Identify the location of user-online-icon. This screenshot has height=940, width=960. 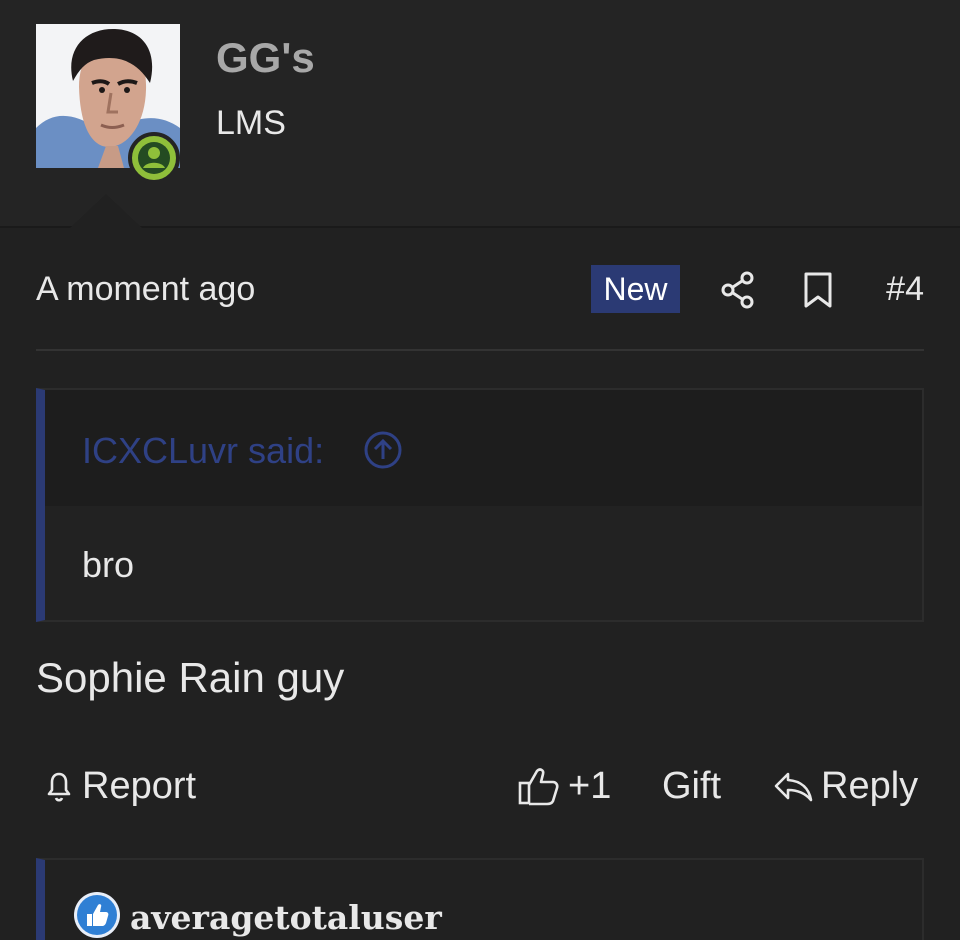
(154, 158).